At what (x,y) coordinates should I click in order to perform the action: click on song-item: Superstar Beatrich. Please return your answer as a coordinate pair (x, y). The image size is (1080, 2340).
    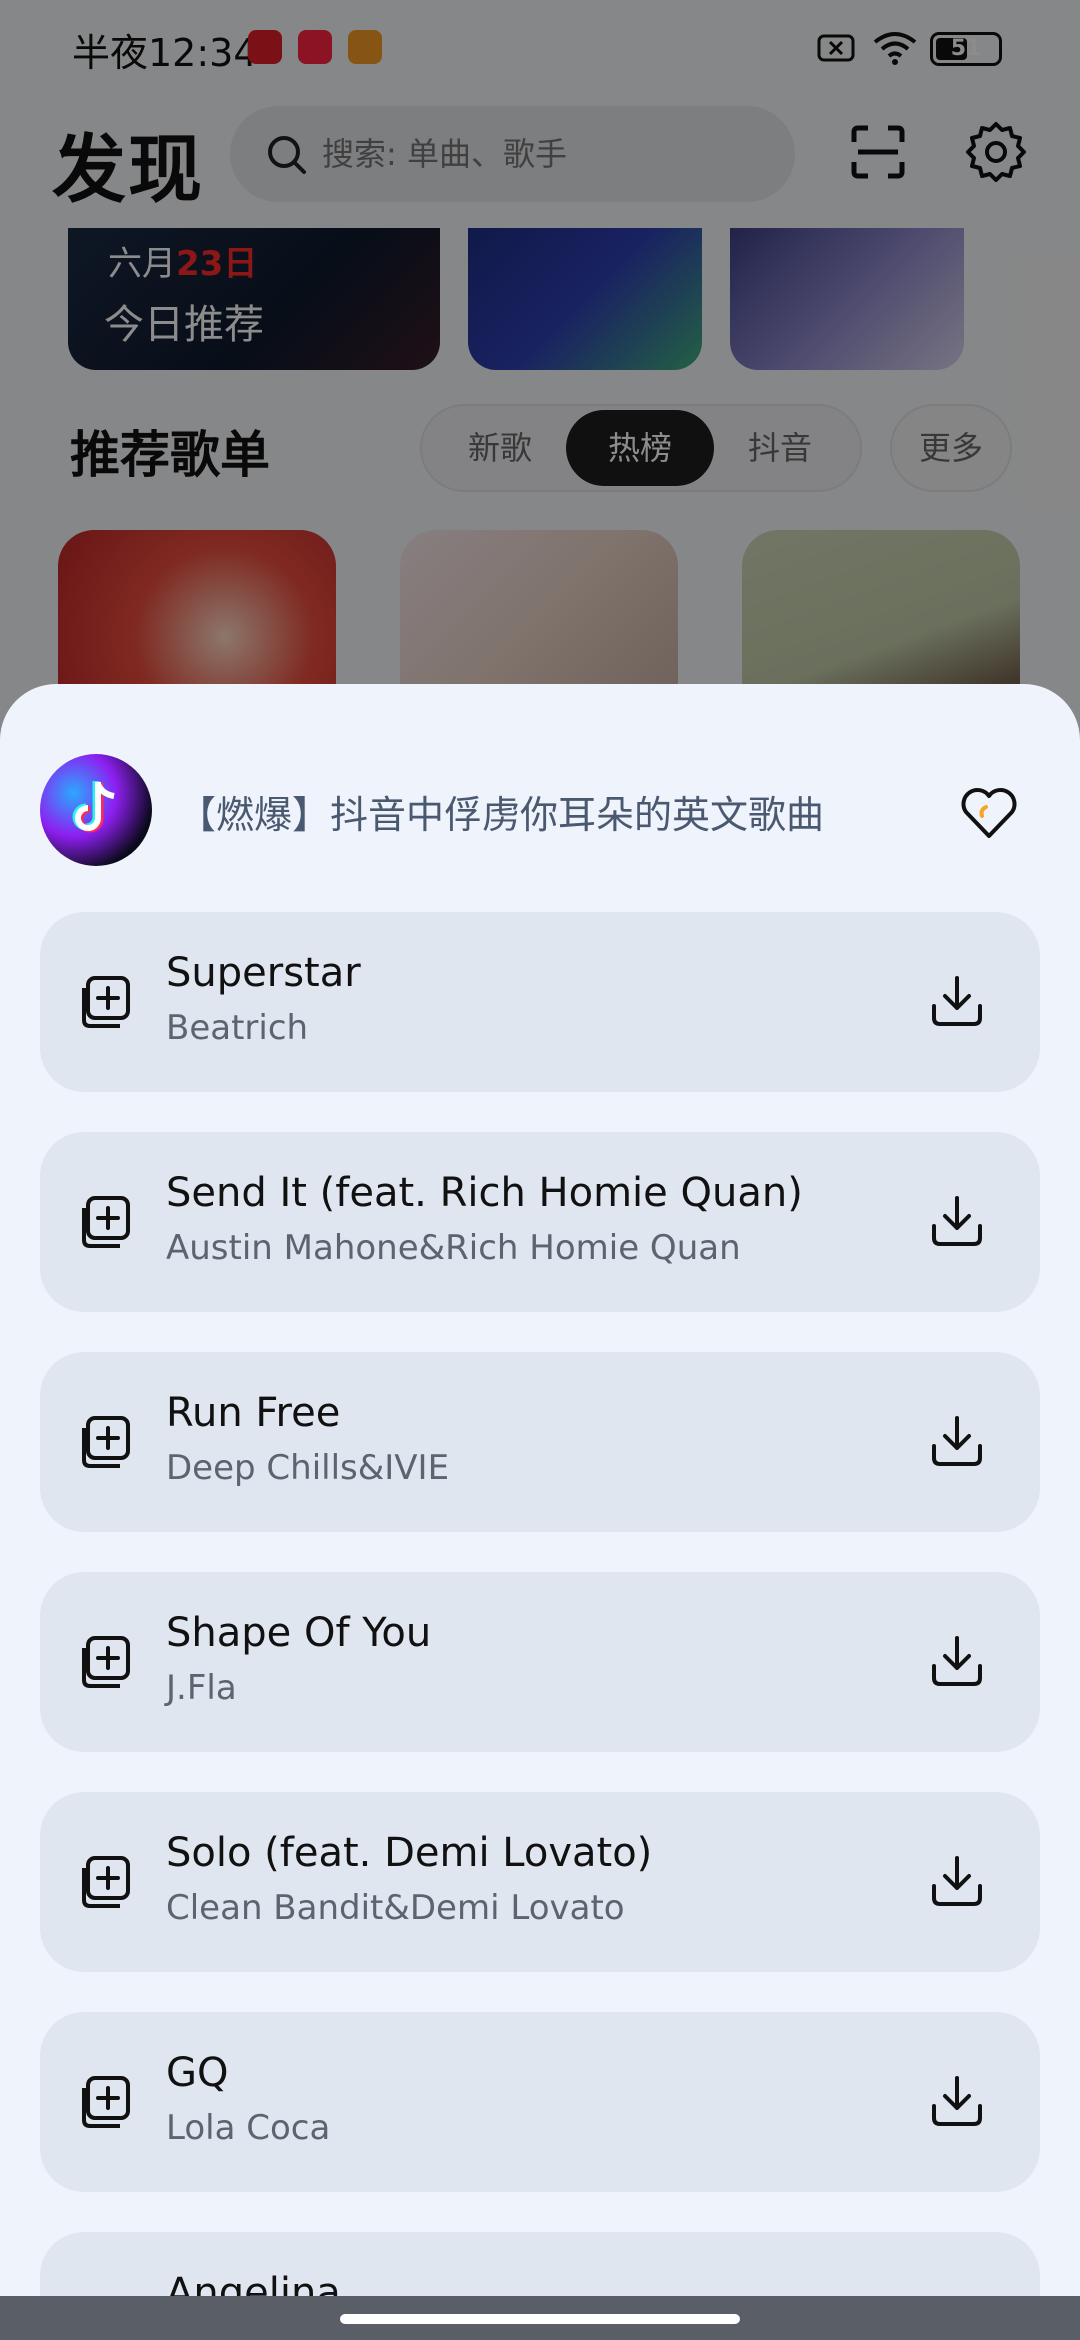
    Looking at the image, I should click on (540, 1002).